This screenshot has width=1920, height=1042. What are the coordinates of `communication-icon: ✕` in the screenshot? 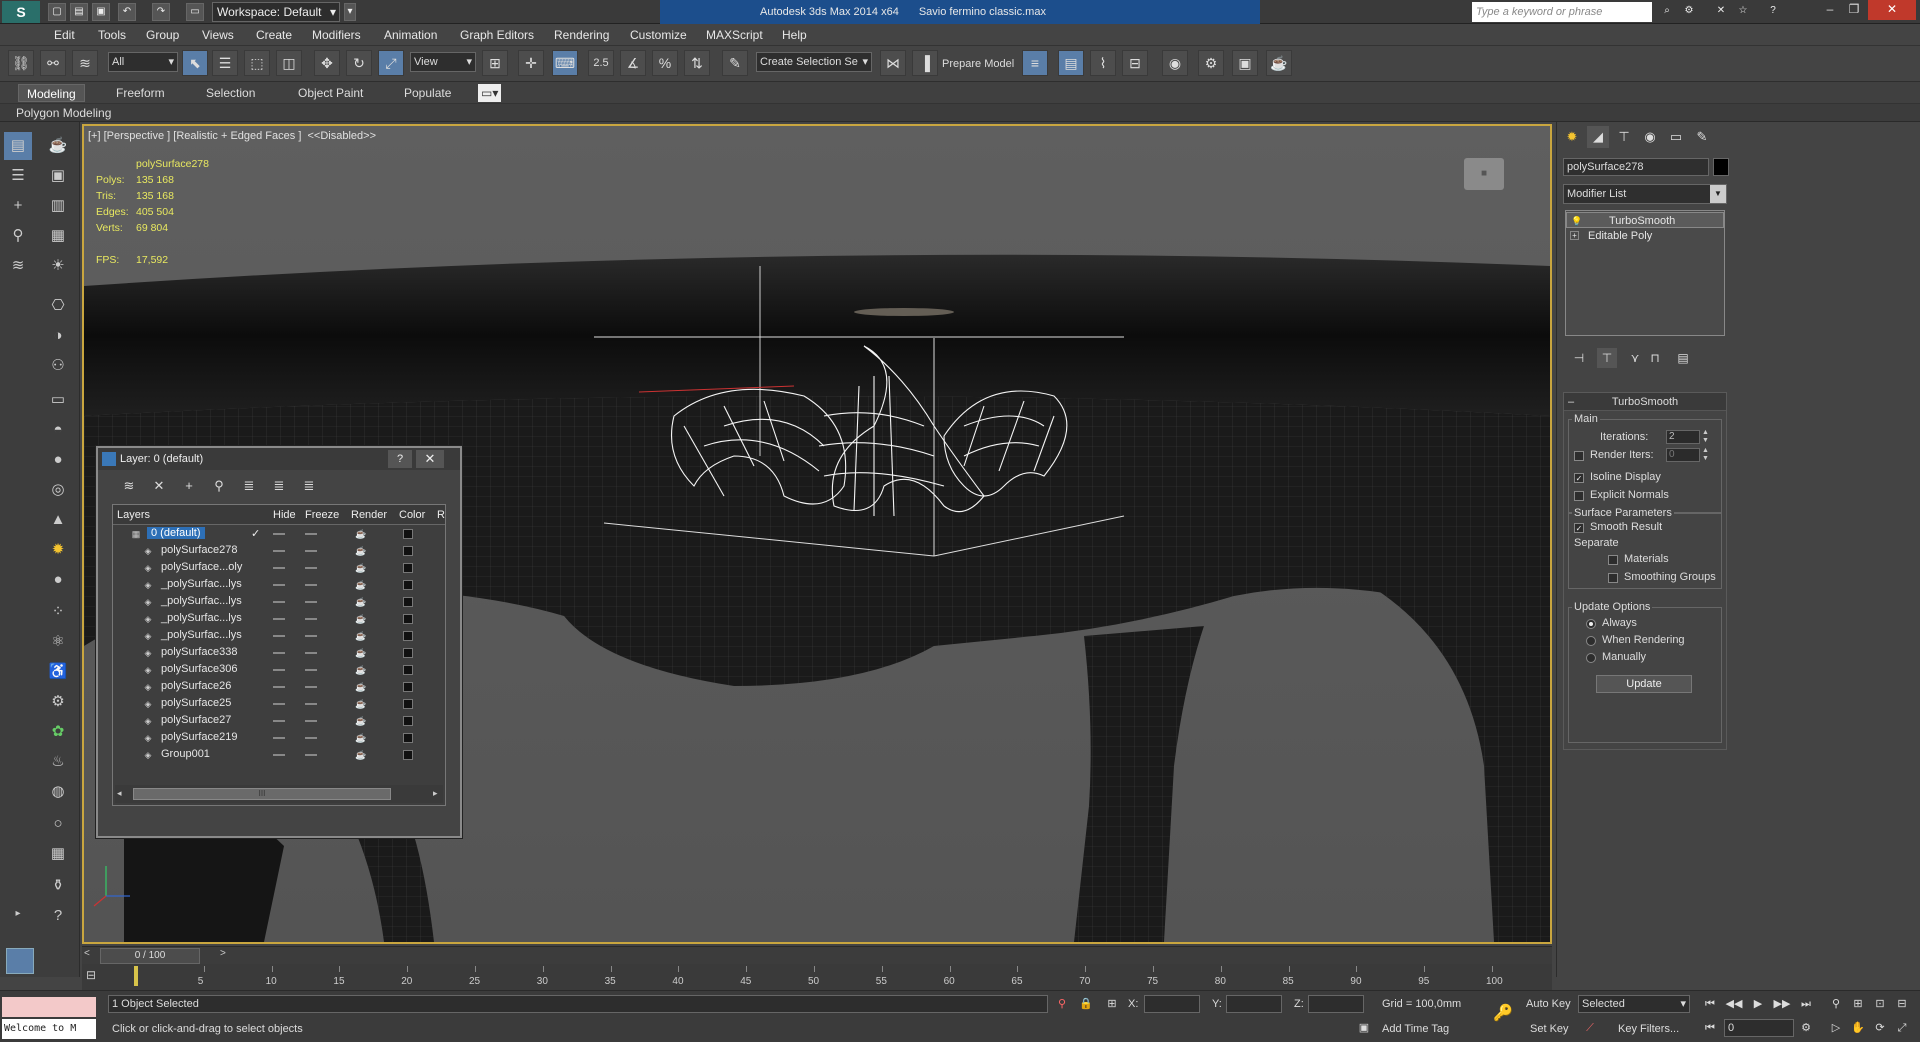 It's located at (1721, 12).